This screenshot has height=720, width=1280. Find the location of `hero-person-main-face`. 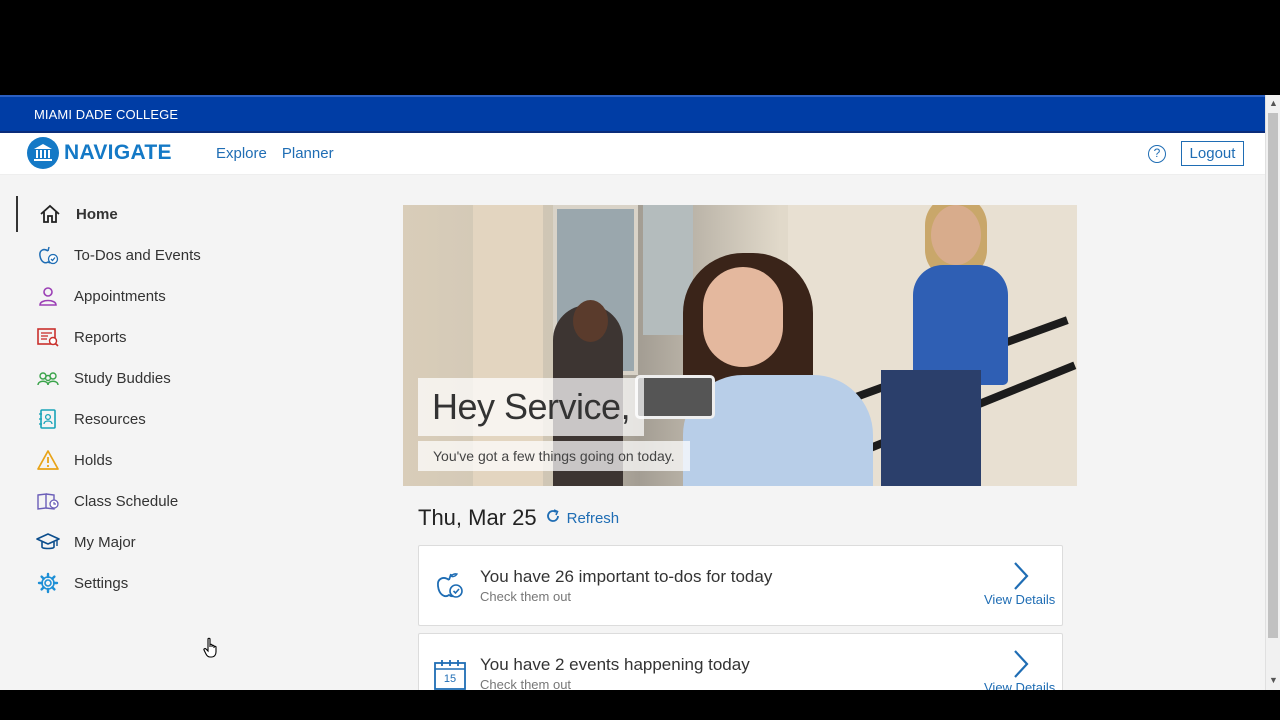

hero-person-main-face is located at coordinates (743, 317).